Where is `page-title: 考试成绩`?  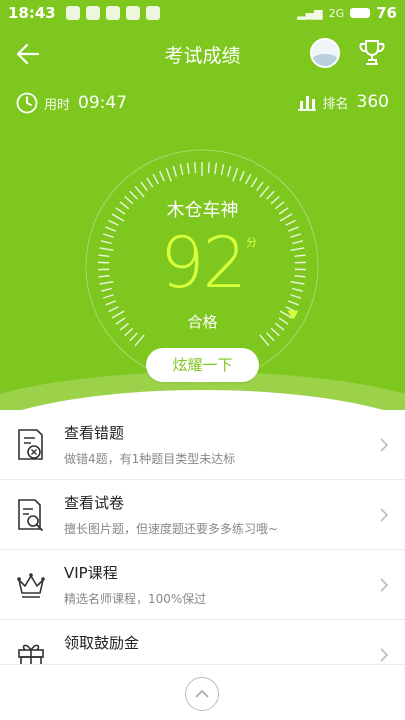 page-title: 考试成绩 is located at coordinates (202, 56).